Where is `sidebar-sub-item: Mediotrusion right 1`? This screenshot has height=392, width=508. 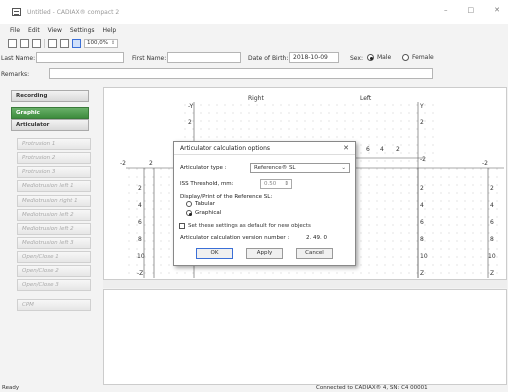
sidebar-sub-item: Mediotrusion right 1 is located at coordinates (54, 201).